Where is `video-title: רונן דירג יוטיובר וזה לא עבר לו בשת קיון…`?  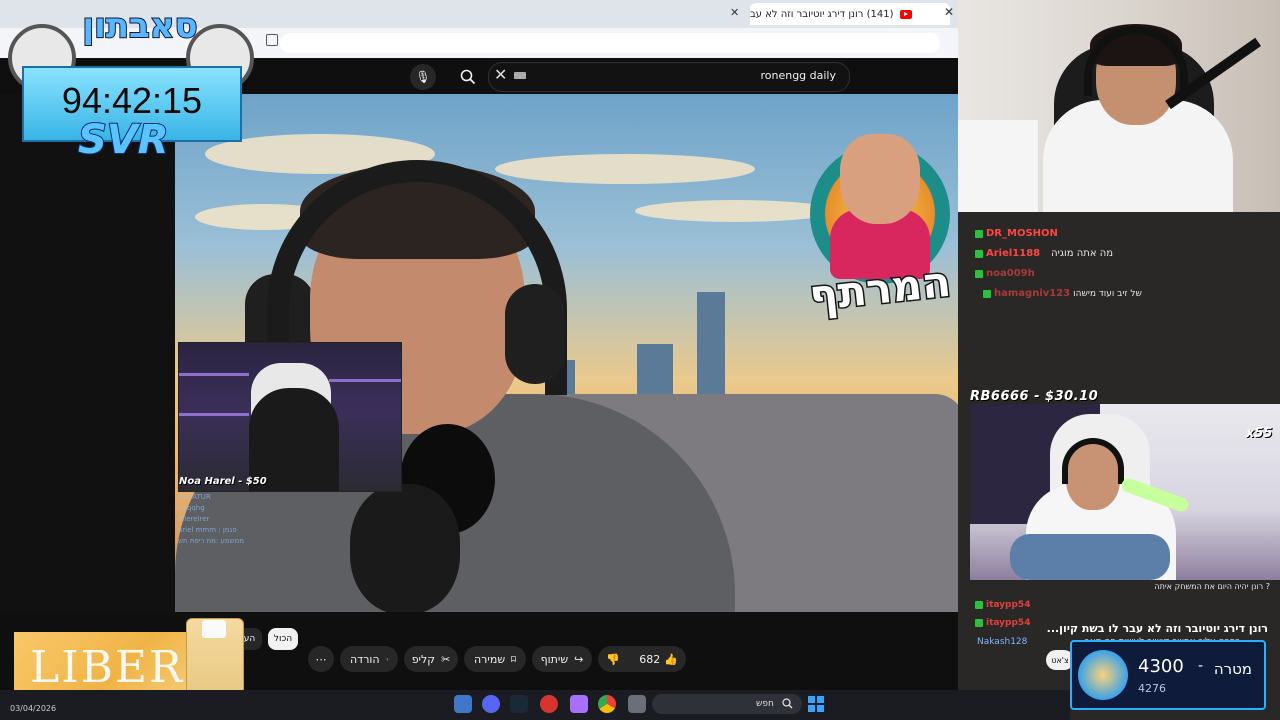 video-title: רונן דירג יוטיובר וזה לא עבר לו בשת קיון… is located at coordinates (1157, 628).